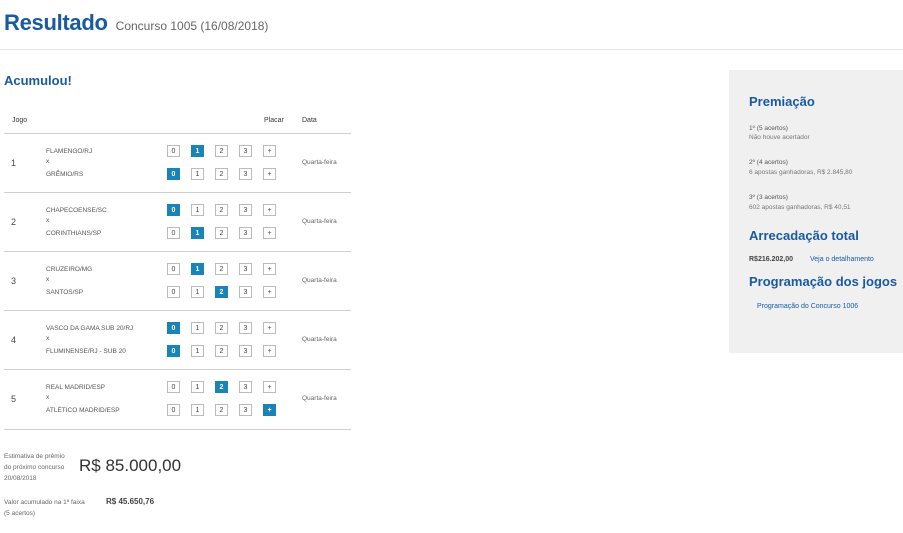  What do you see at coordinates (130, 501) in the screenshot?
I see `accumulated-value: R$ 45.650,76` at bounding box center [130, 501].